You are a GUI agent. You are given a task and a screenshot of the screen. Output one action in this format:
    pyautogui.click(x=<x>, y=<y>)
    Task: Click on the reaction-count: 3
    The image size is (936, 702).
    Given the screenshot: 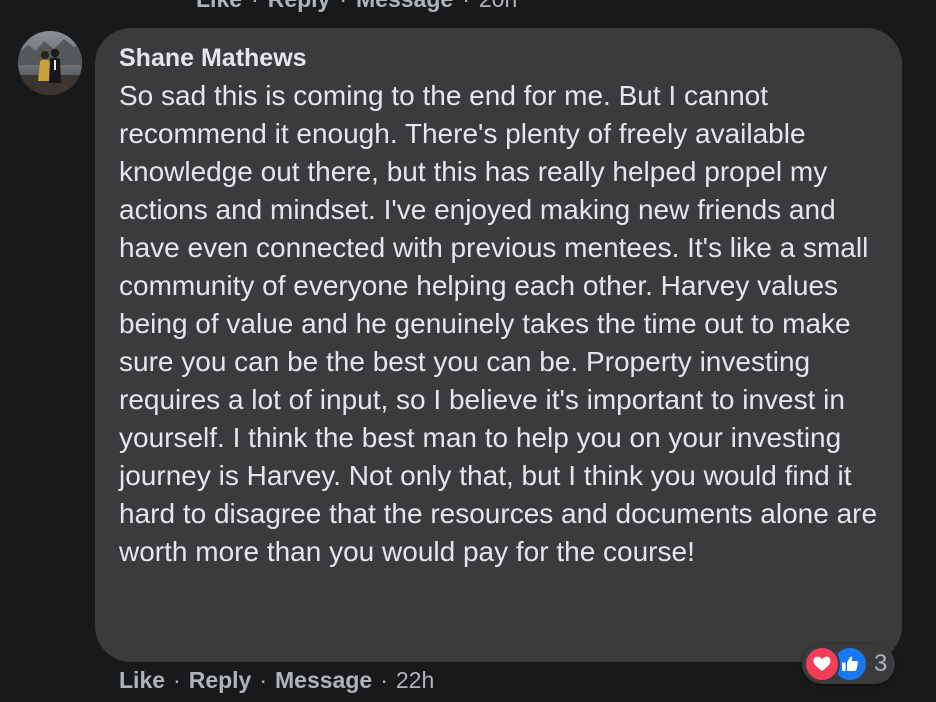 What is the action you would take?
    pyautogui.click(x=881, y=663)
    